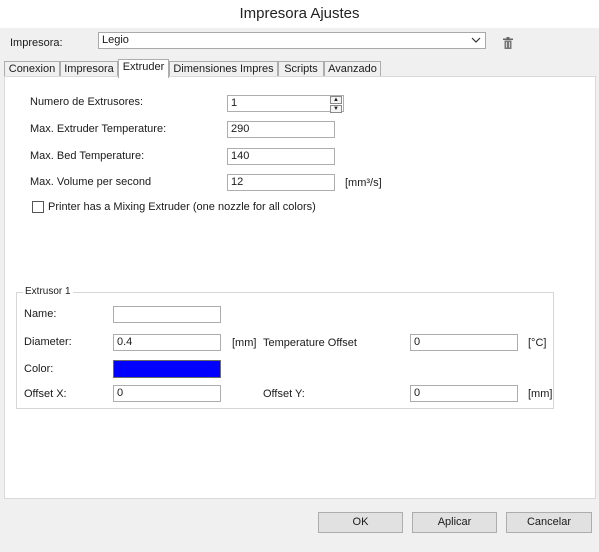 This screenshot has height=552, width=599. Describe the element at coordinates (537, 343) in the screenshot. I see `temp-offset-unit: [°C]` at that location.